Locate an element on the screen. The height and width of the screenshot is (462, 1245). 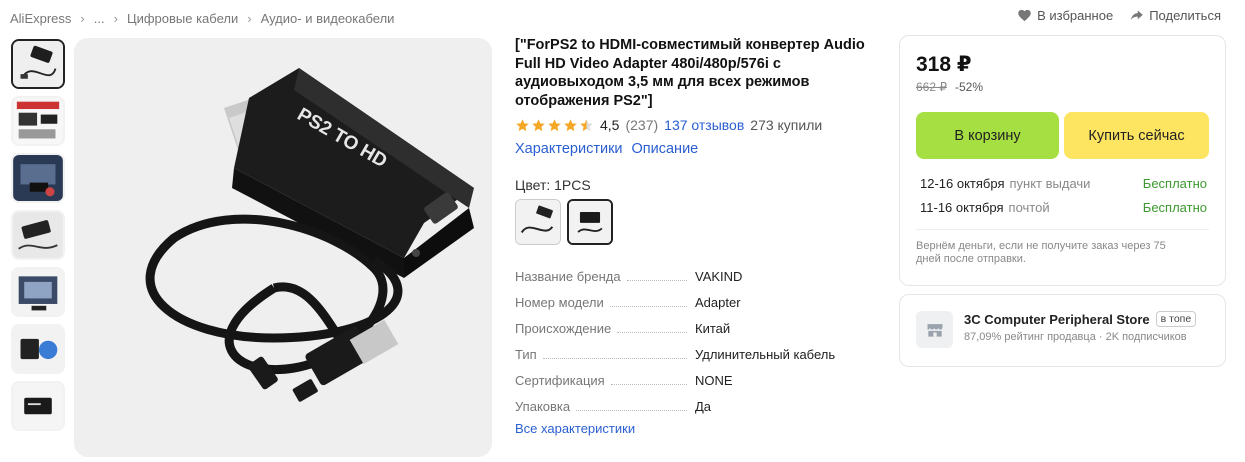
top-actions: В избранное Поделиться is located at coordinates (1119, 15).